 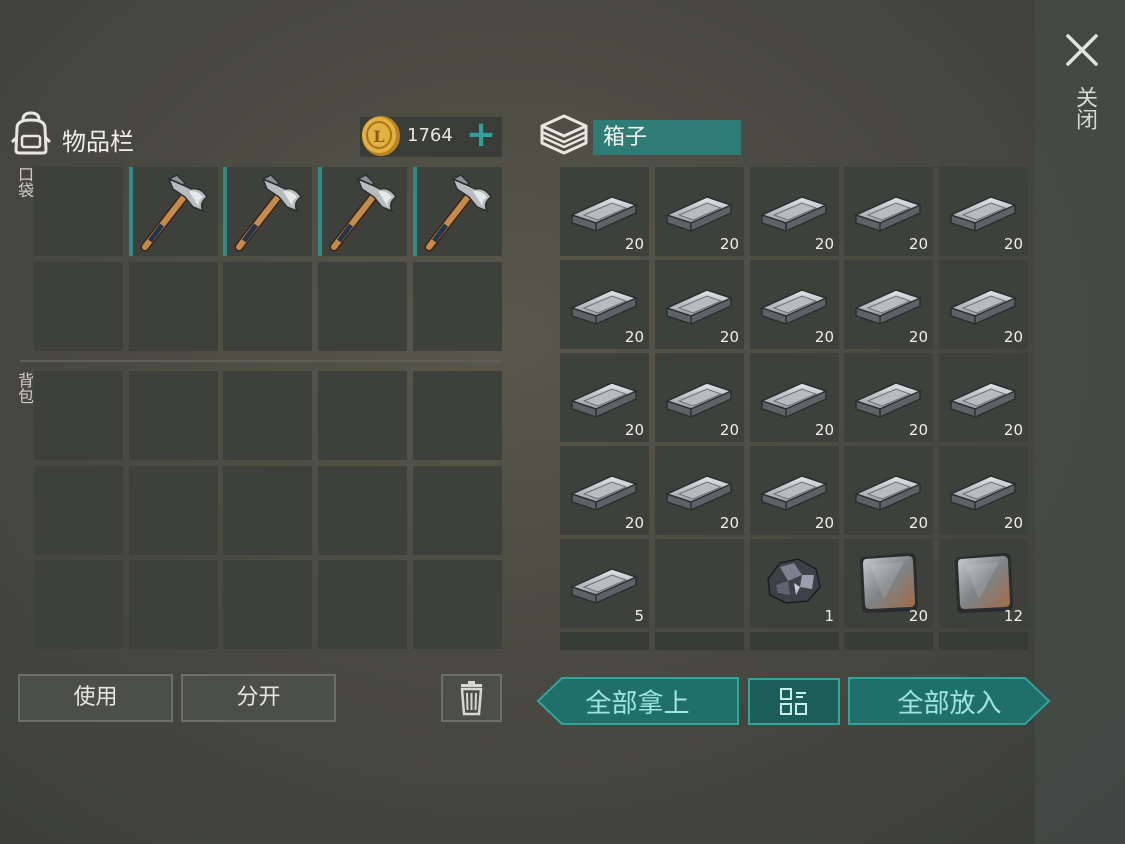 What do you see at coordinates (95, 698) in the screenshot?
I see `use-button: 使用` at bounding box center [95, 698].